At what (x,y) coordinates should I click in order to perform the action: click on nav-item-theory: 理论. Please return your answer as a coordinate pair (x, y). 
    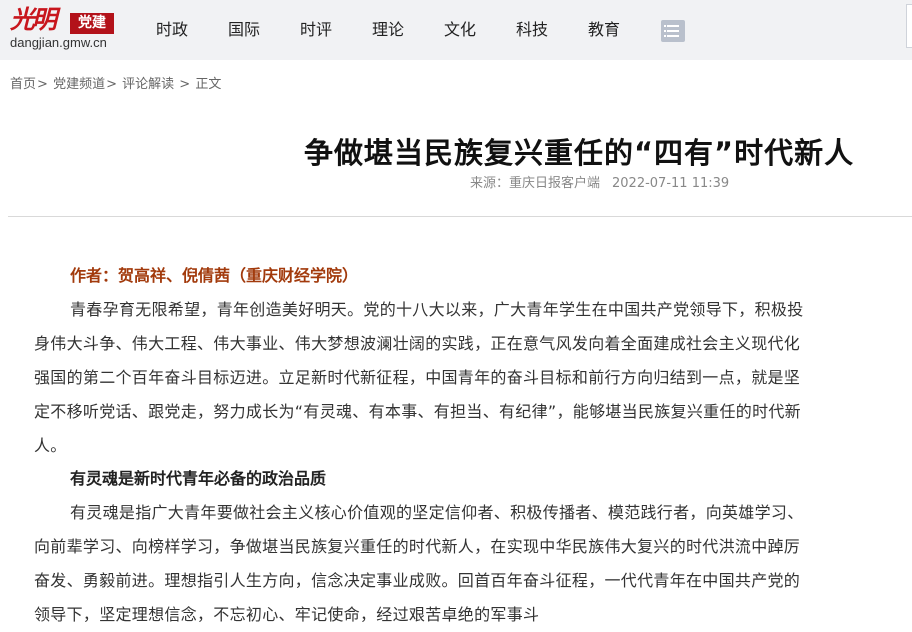
    Looking at the image, I should click on (388, 30).